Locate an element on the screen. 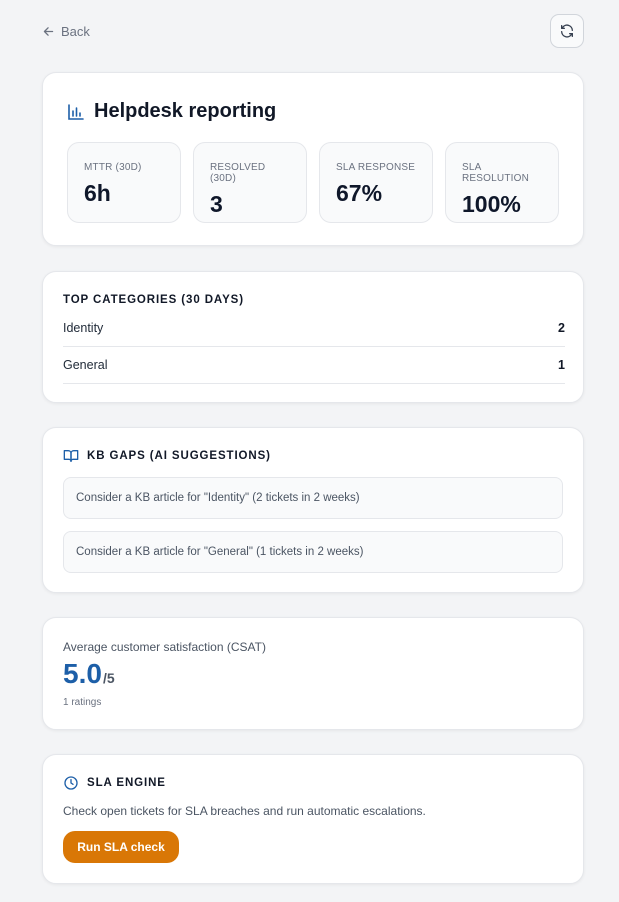  bar-chart-icon is located at coordinates (76, 111).